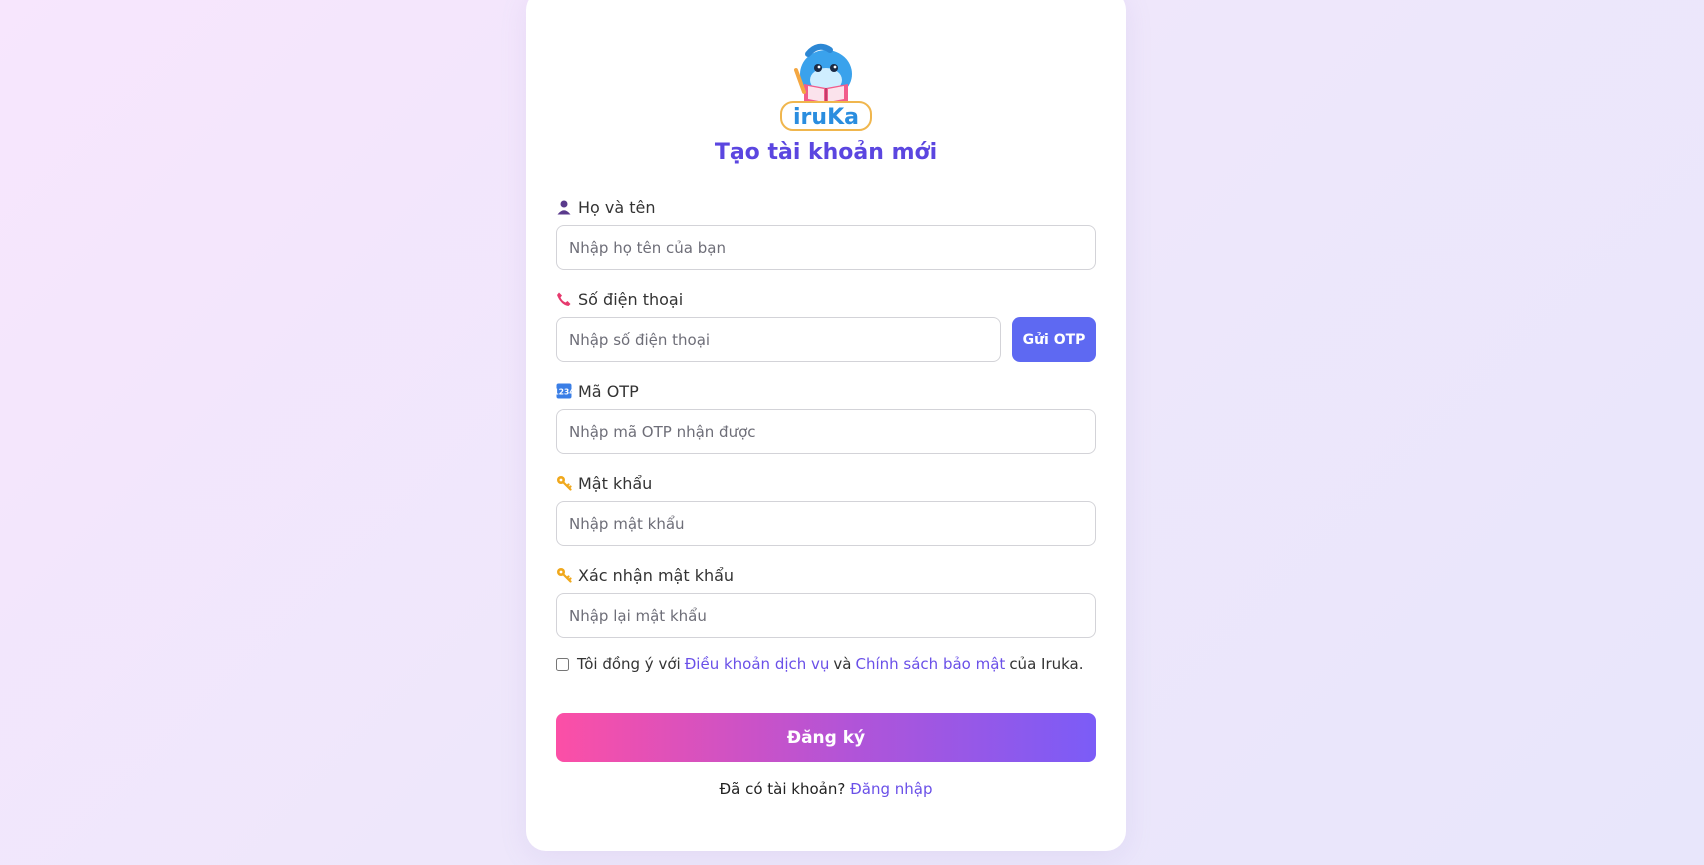 Image resolution: width=1704 pixels, height=865 pixels. What do you see at coordinates (782, 789) in the screenshot?
I see `login-prompt-text: Đã có tài khoản?` at bounding box center [782, 789].